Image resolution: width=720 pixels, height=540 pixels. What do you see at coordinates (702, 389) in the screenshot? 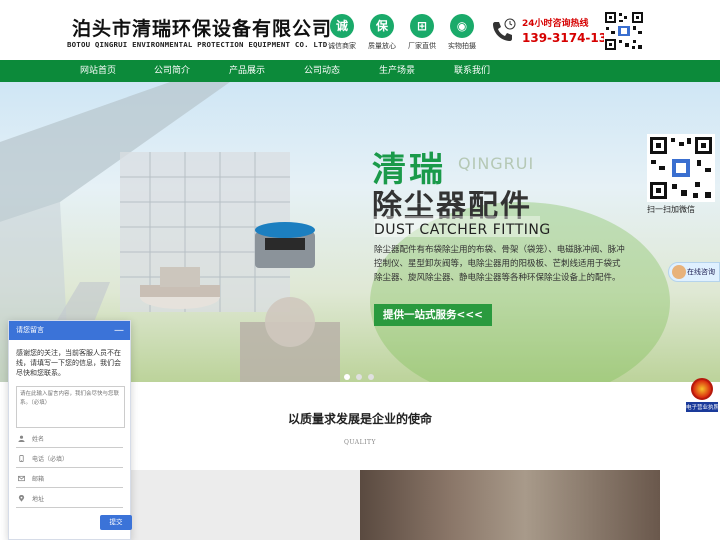
I see `police-emblem-icon` at bounding box center [702, 389].